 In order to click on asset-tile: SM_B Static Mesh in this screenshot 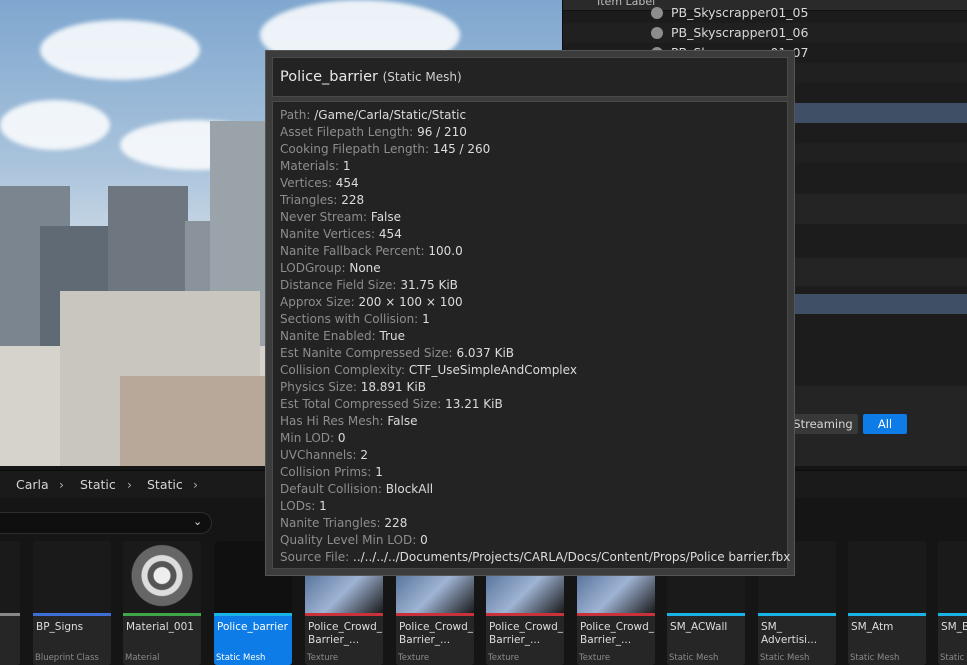, I will do `click(952, 603)`.